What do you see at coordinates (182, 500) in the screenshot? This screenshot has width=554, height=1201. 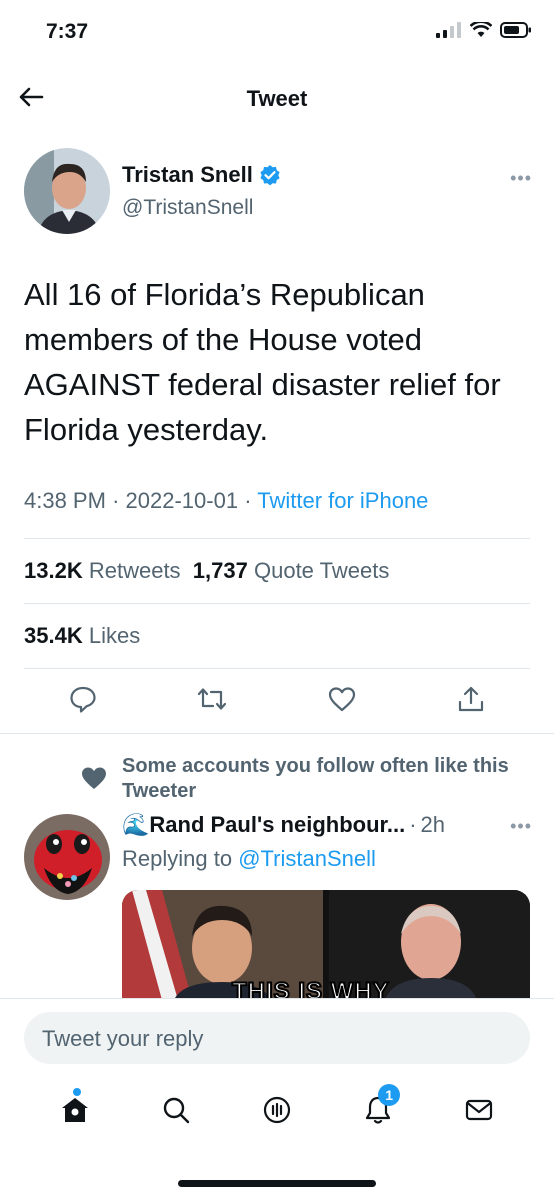 I see `tweet-date: 2022-10-01` at bounding box center [182, 500].